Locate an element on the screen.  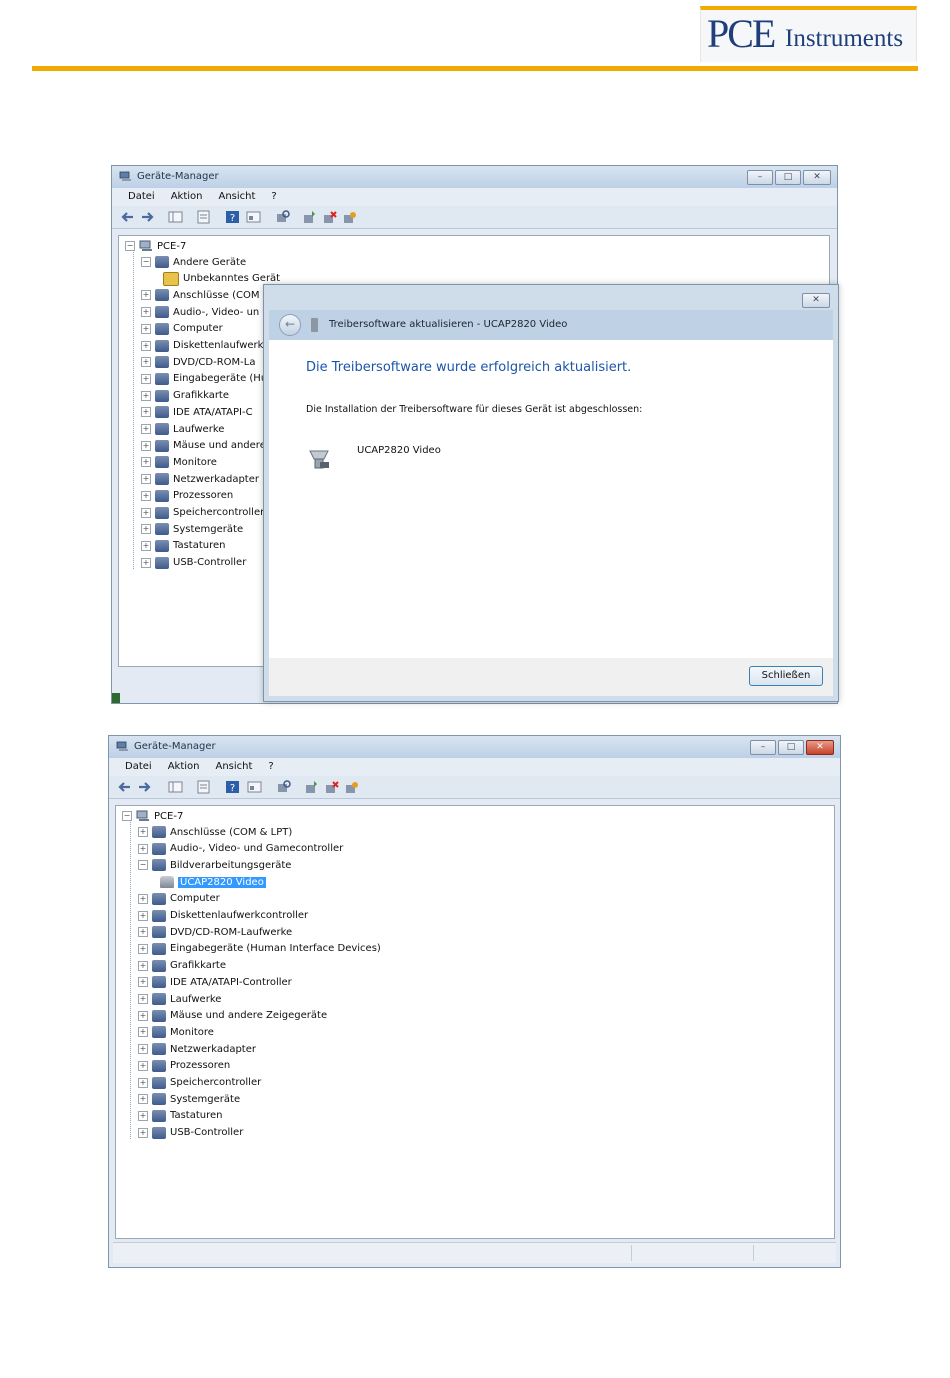
tree-category-item: + Eingabegeräte (Hu is located at coordinates (204, 379).